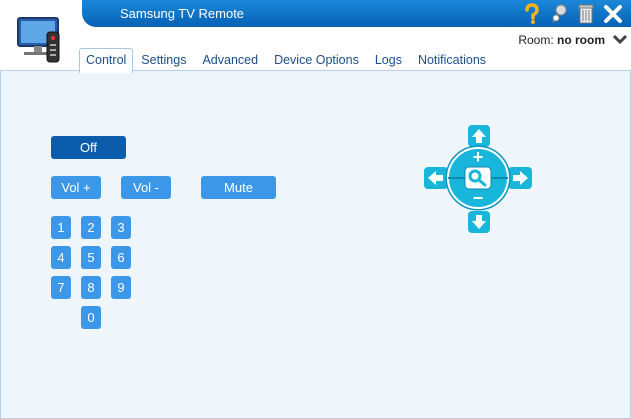 The width and height of the screenshot is (631, 419). I want to click on key-5-button: 5, so click(91, 257).